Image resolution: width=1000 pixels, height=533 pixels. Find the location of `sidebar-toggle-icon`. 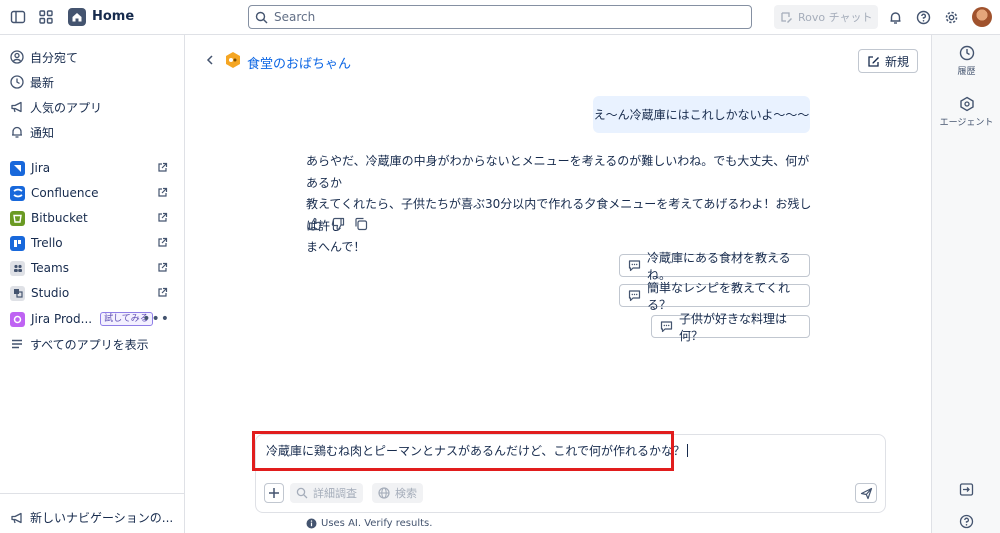

sidebar-toggle-icon is located at coordinates (18, 17).